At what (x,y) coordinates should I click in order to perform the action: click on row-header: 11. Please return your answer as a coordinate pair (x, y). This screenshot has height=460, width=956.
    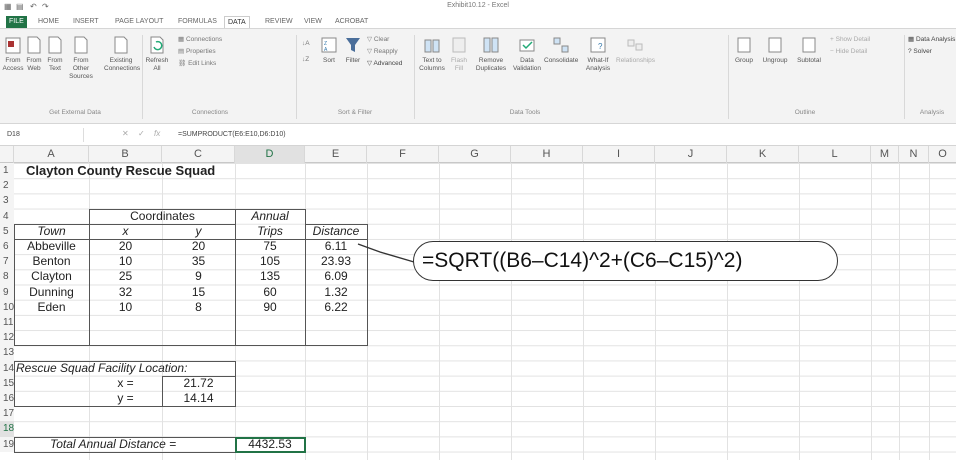
    Looking at the image, I should click on (7, 323).